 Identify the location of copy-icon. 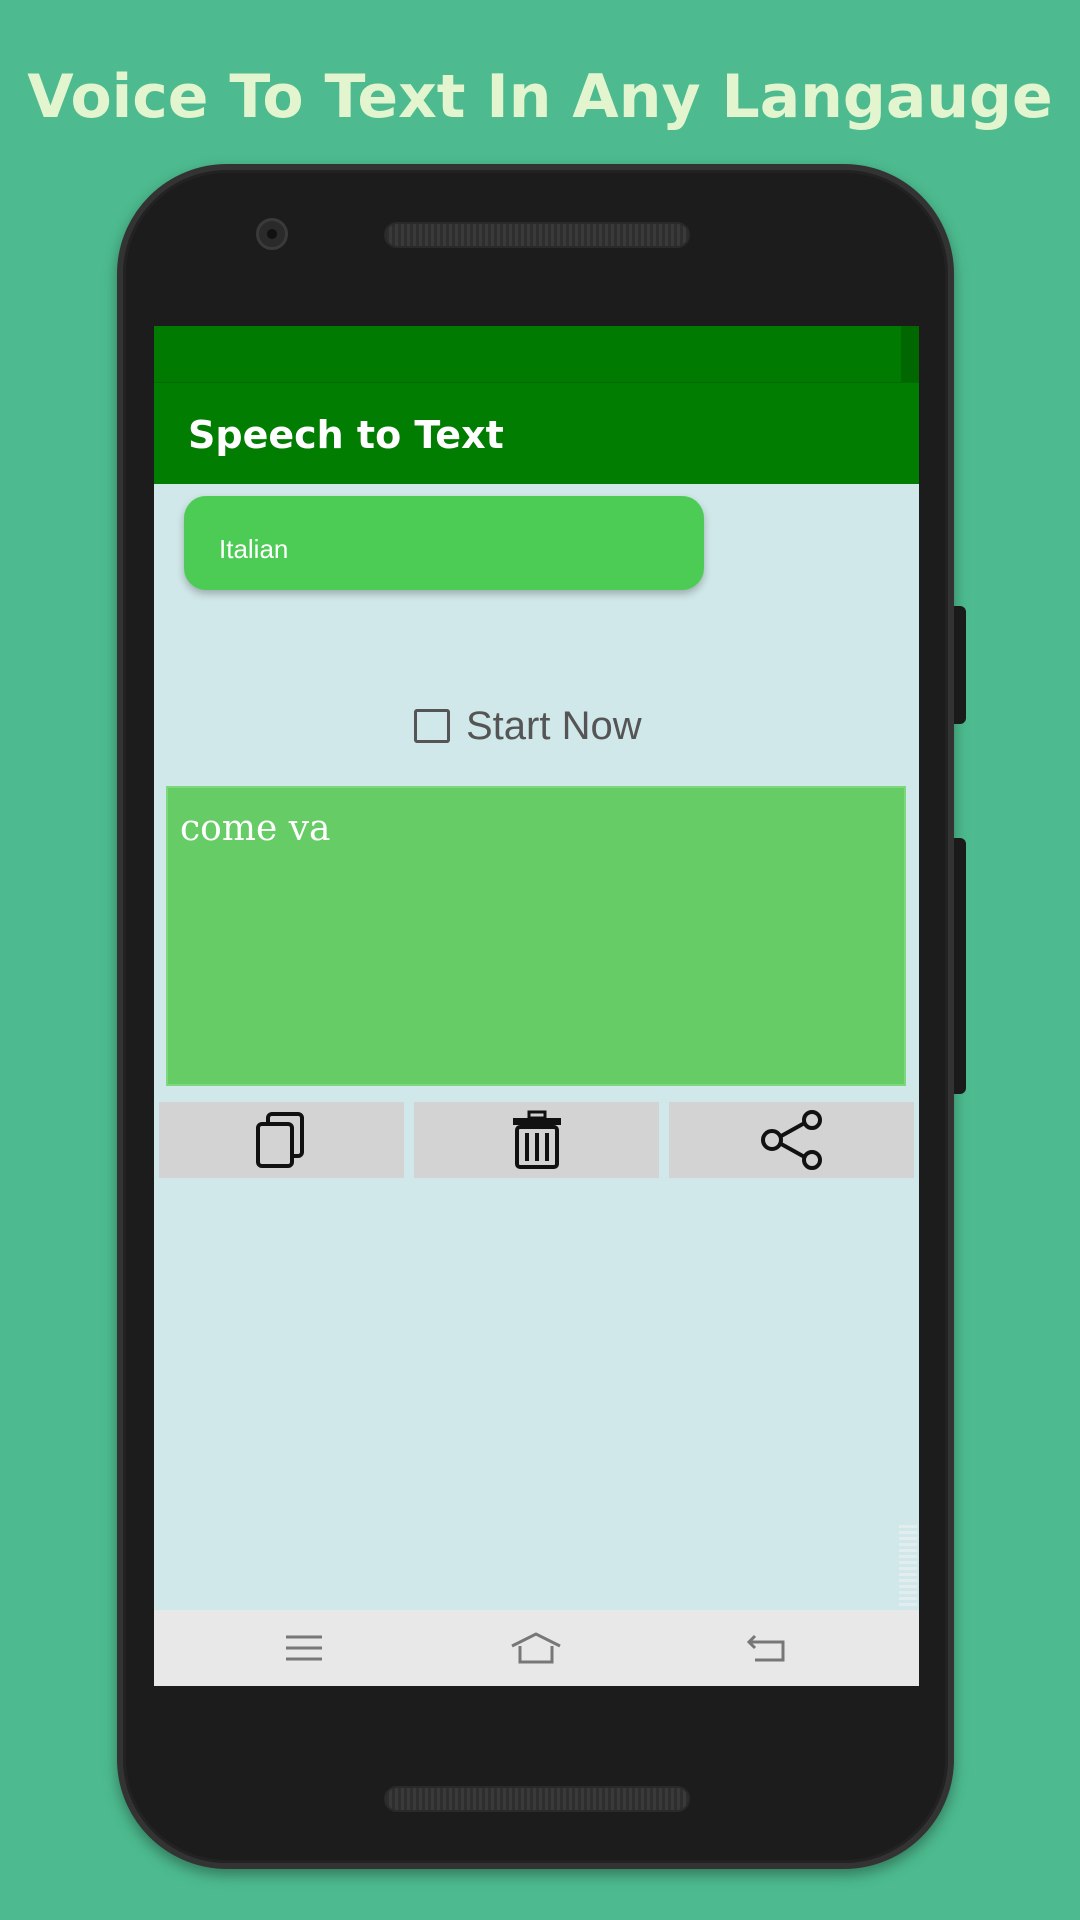
(279, 1140).